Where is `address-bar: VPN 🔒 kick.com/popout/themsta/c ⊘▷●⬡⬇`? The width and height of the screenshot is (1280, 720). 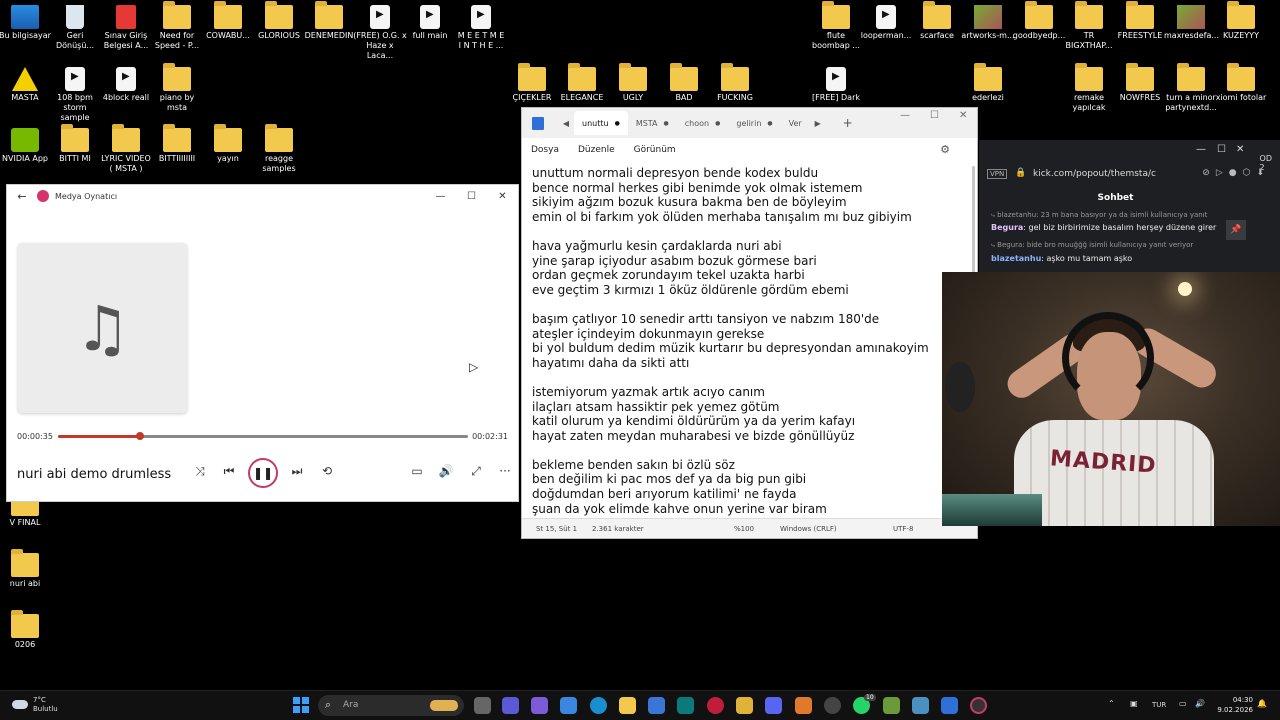 address-bar: VPN 🔒 kick.com/popout/themsta/c ⊘▷●⬡⬇ is located at coordinates (1129, 175).